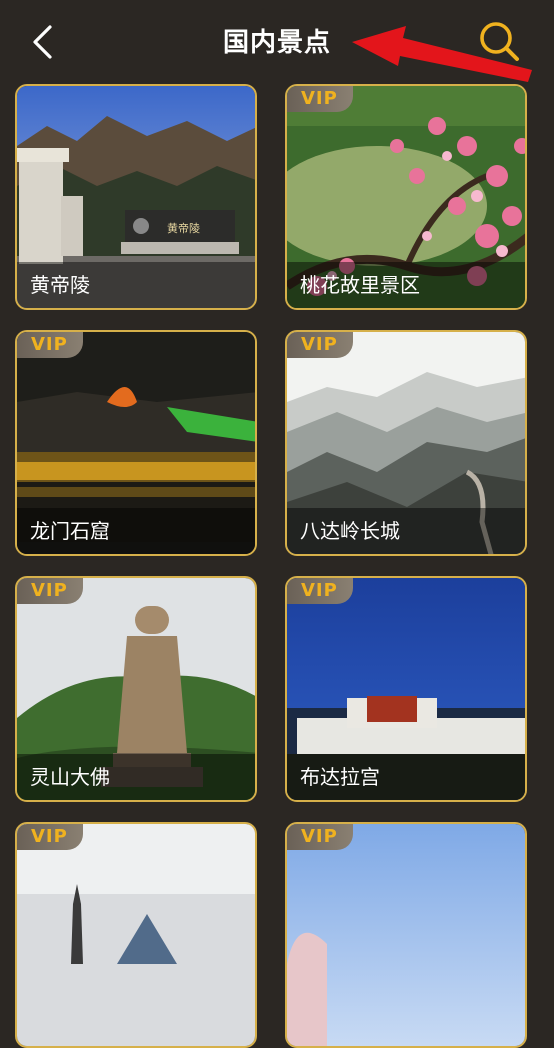  What do you see at coordinates (136, 285) in the screenshot?
I see `attraction-name: 黄帝陵` at bounding box center [136, 285].